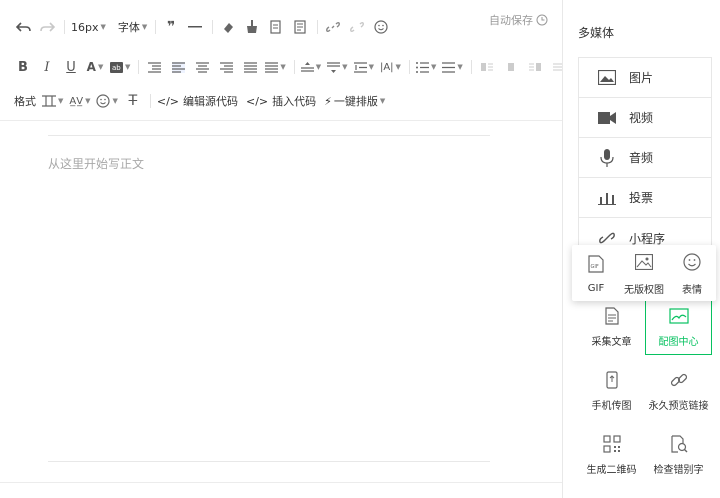  Describe the element at coordinates (171, 27) in the screenshot. I see `quote-icon: ❞` at that location.